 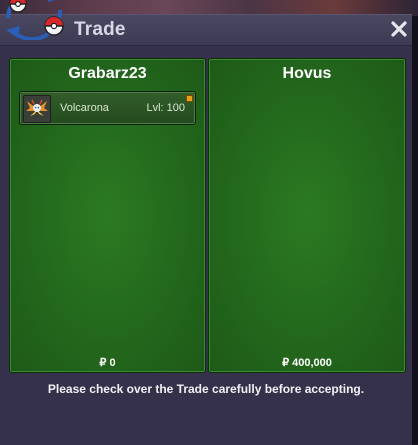 What do you see at coordinates (307, 73) in the screenshot?
I see `player-name-partner: Hovus` at bounding box center [307, 73].